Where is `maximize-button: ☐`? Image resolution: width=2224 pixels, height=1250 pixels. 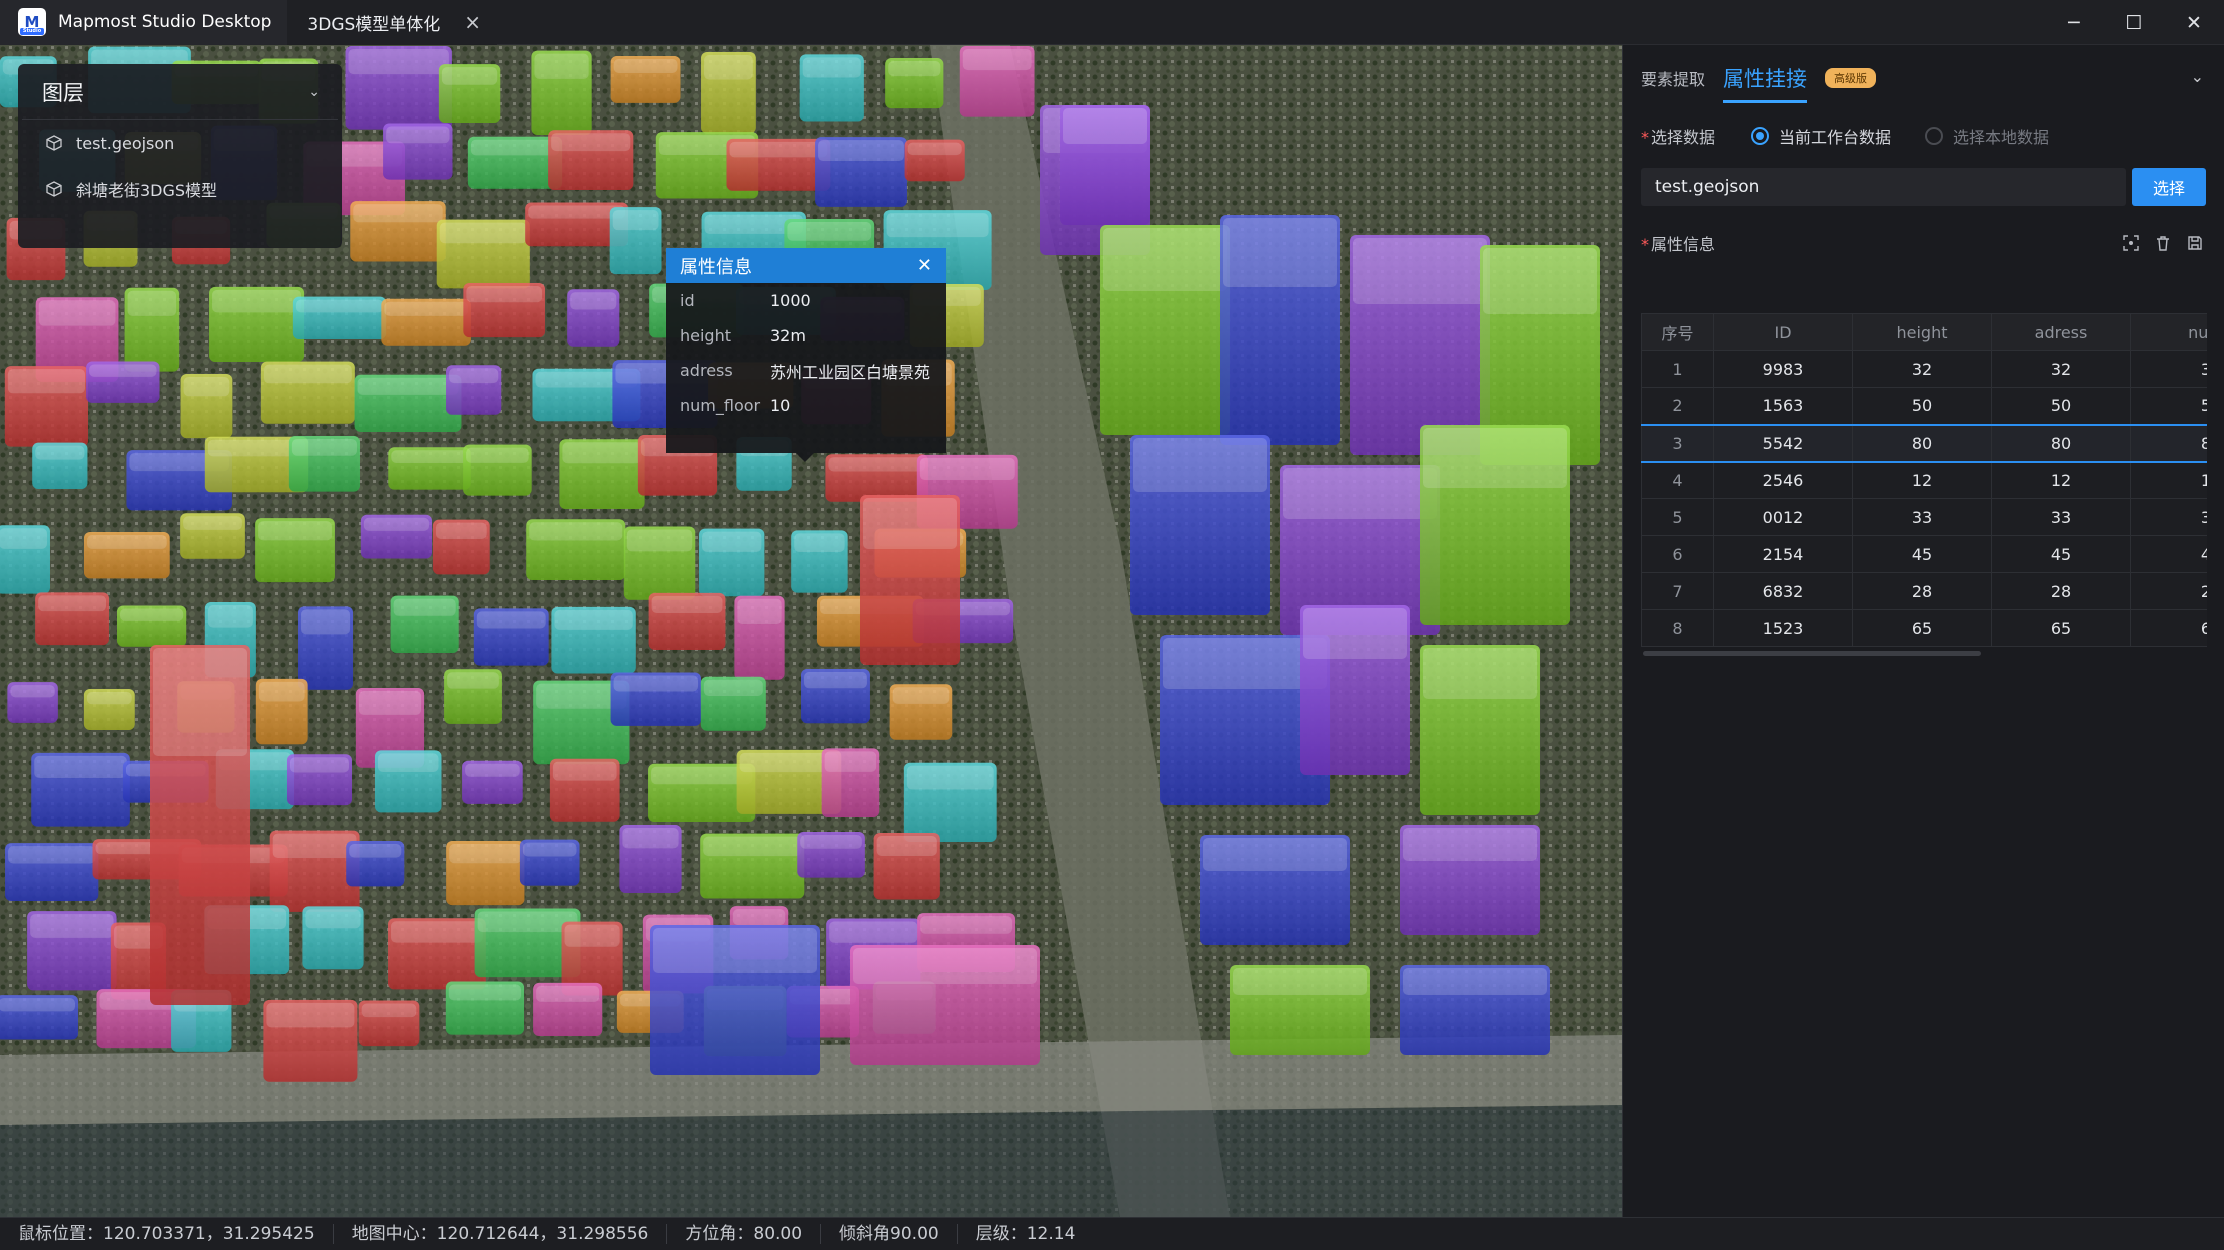 maximize-button: ☐ is located at coordinates (2134, 22).